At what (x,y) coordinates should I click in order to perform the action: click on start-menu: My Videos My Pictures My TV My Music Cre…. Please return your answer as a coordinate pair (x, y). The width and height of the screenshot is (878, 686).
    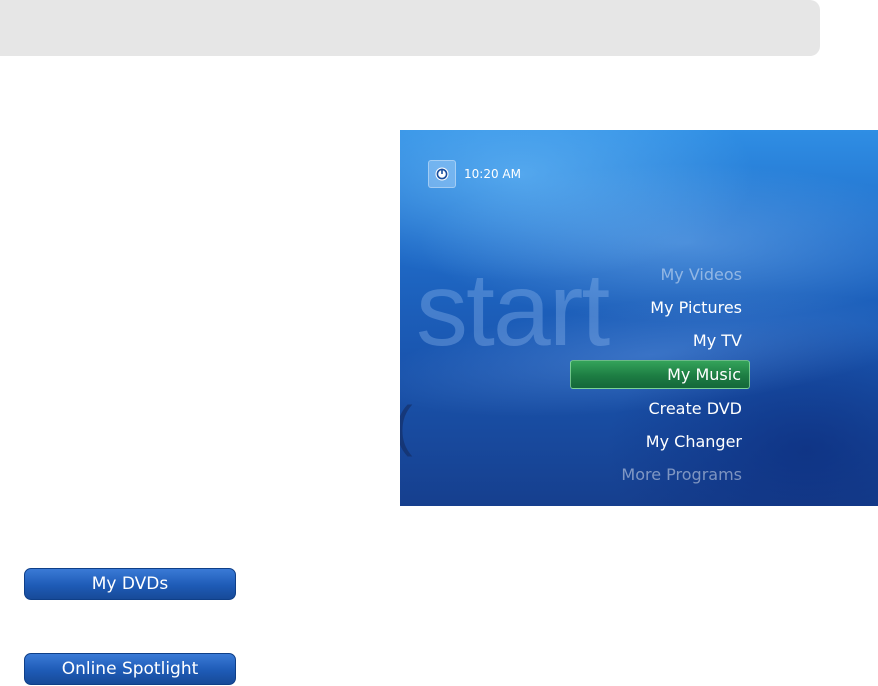
    Looking at the image, I should click on (660, 374).